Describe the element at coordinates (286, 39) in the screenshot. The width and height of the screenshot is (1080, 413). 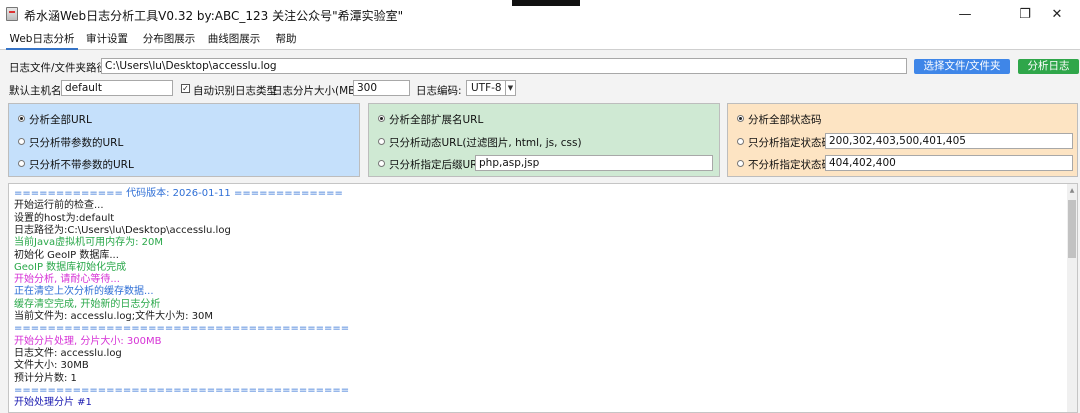
I see `tab-help: 帮助` at that location.